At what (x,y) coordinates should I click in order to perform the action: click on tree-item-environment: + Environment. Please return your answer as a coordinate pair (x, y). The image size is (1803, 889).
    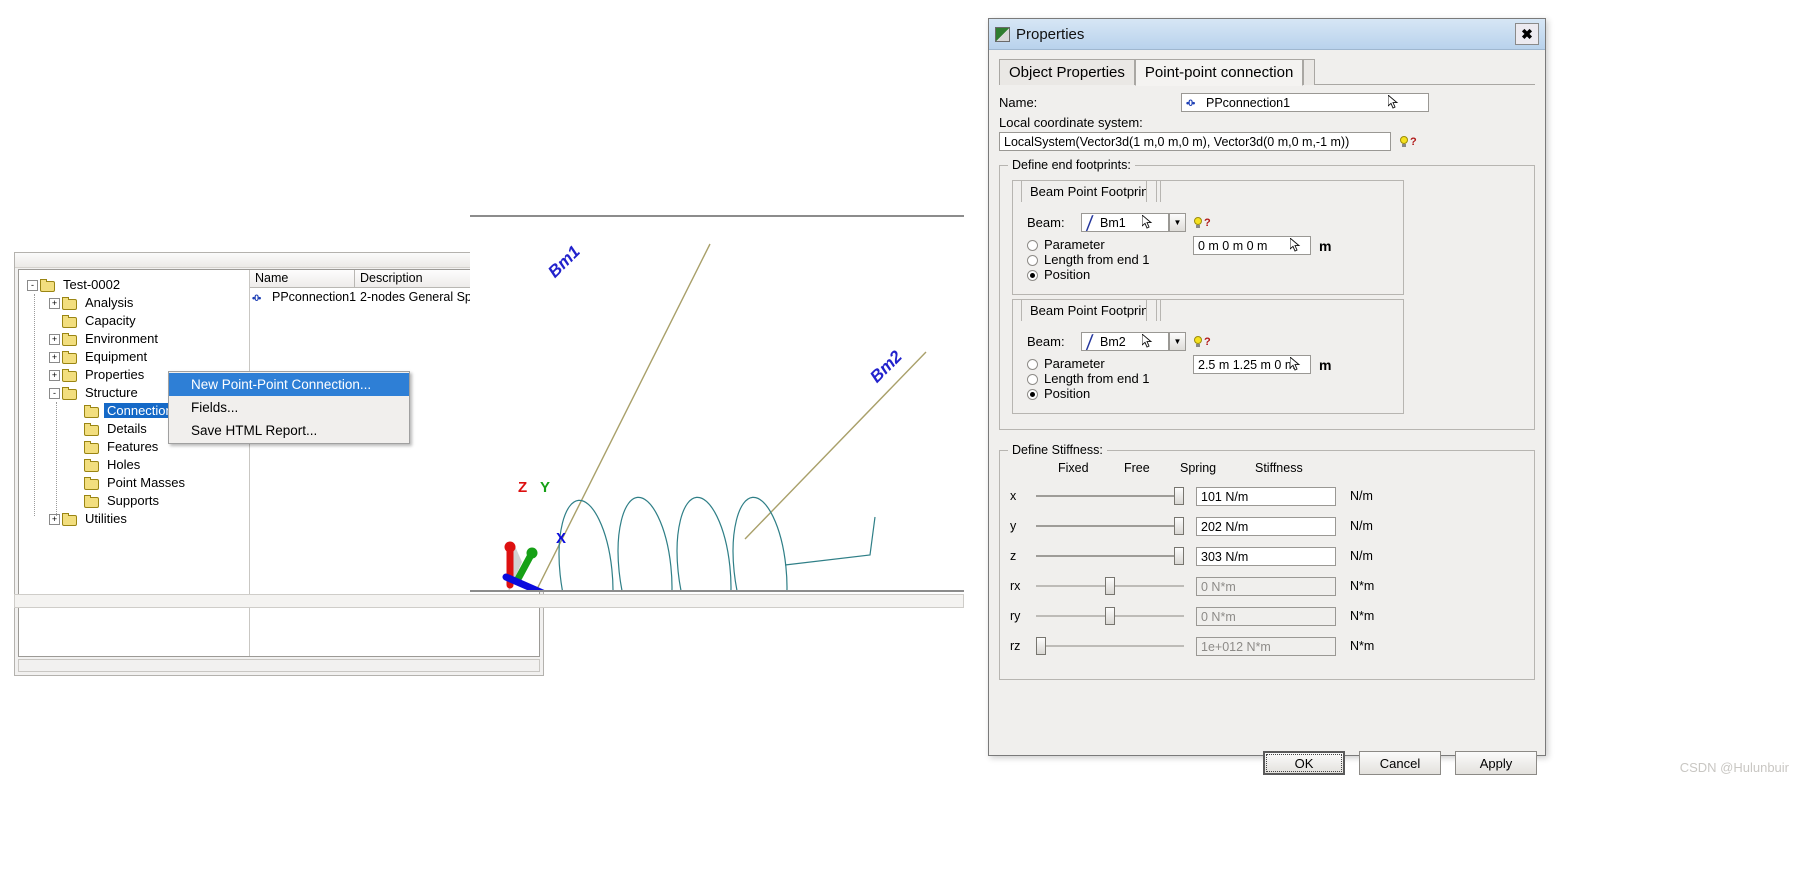
    Looking at the image, I should click on (105, 339).